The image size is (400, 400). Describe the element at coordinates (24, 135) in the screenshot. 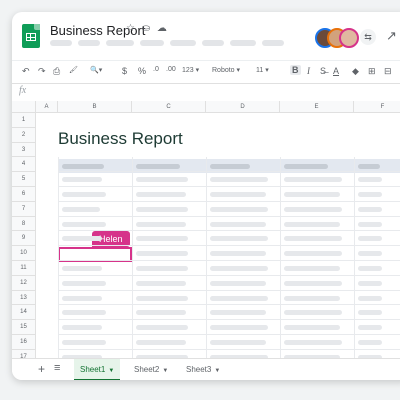

I see `row-header: 2` at that location.